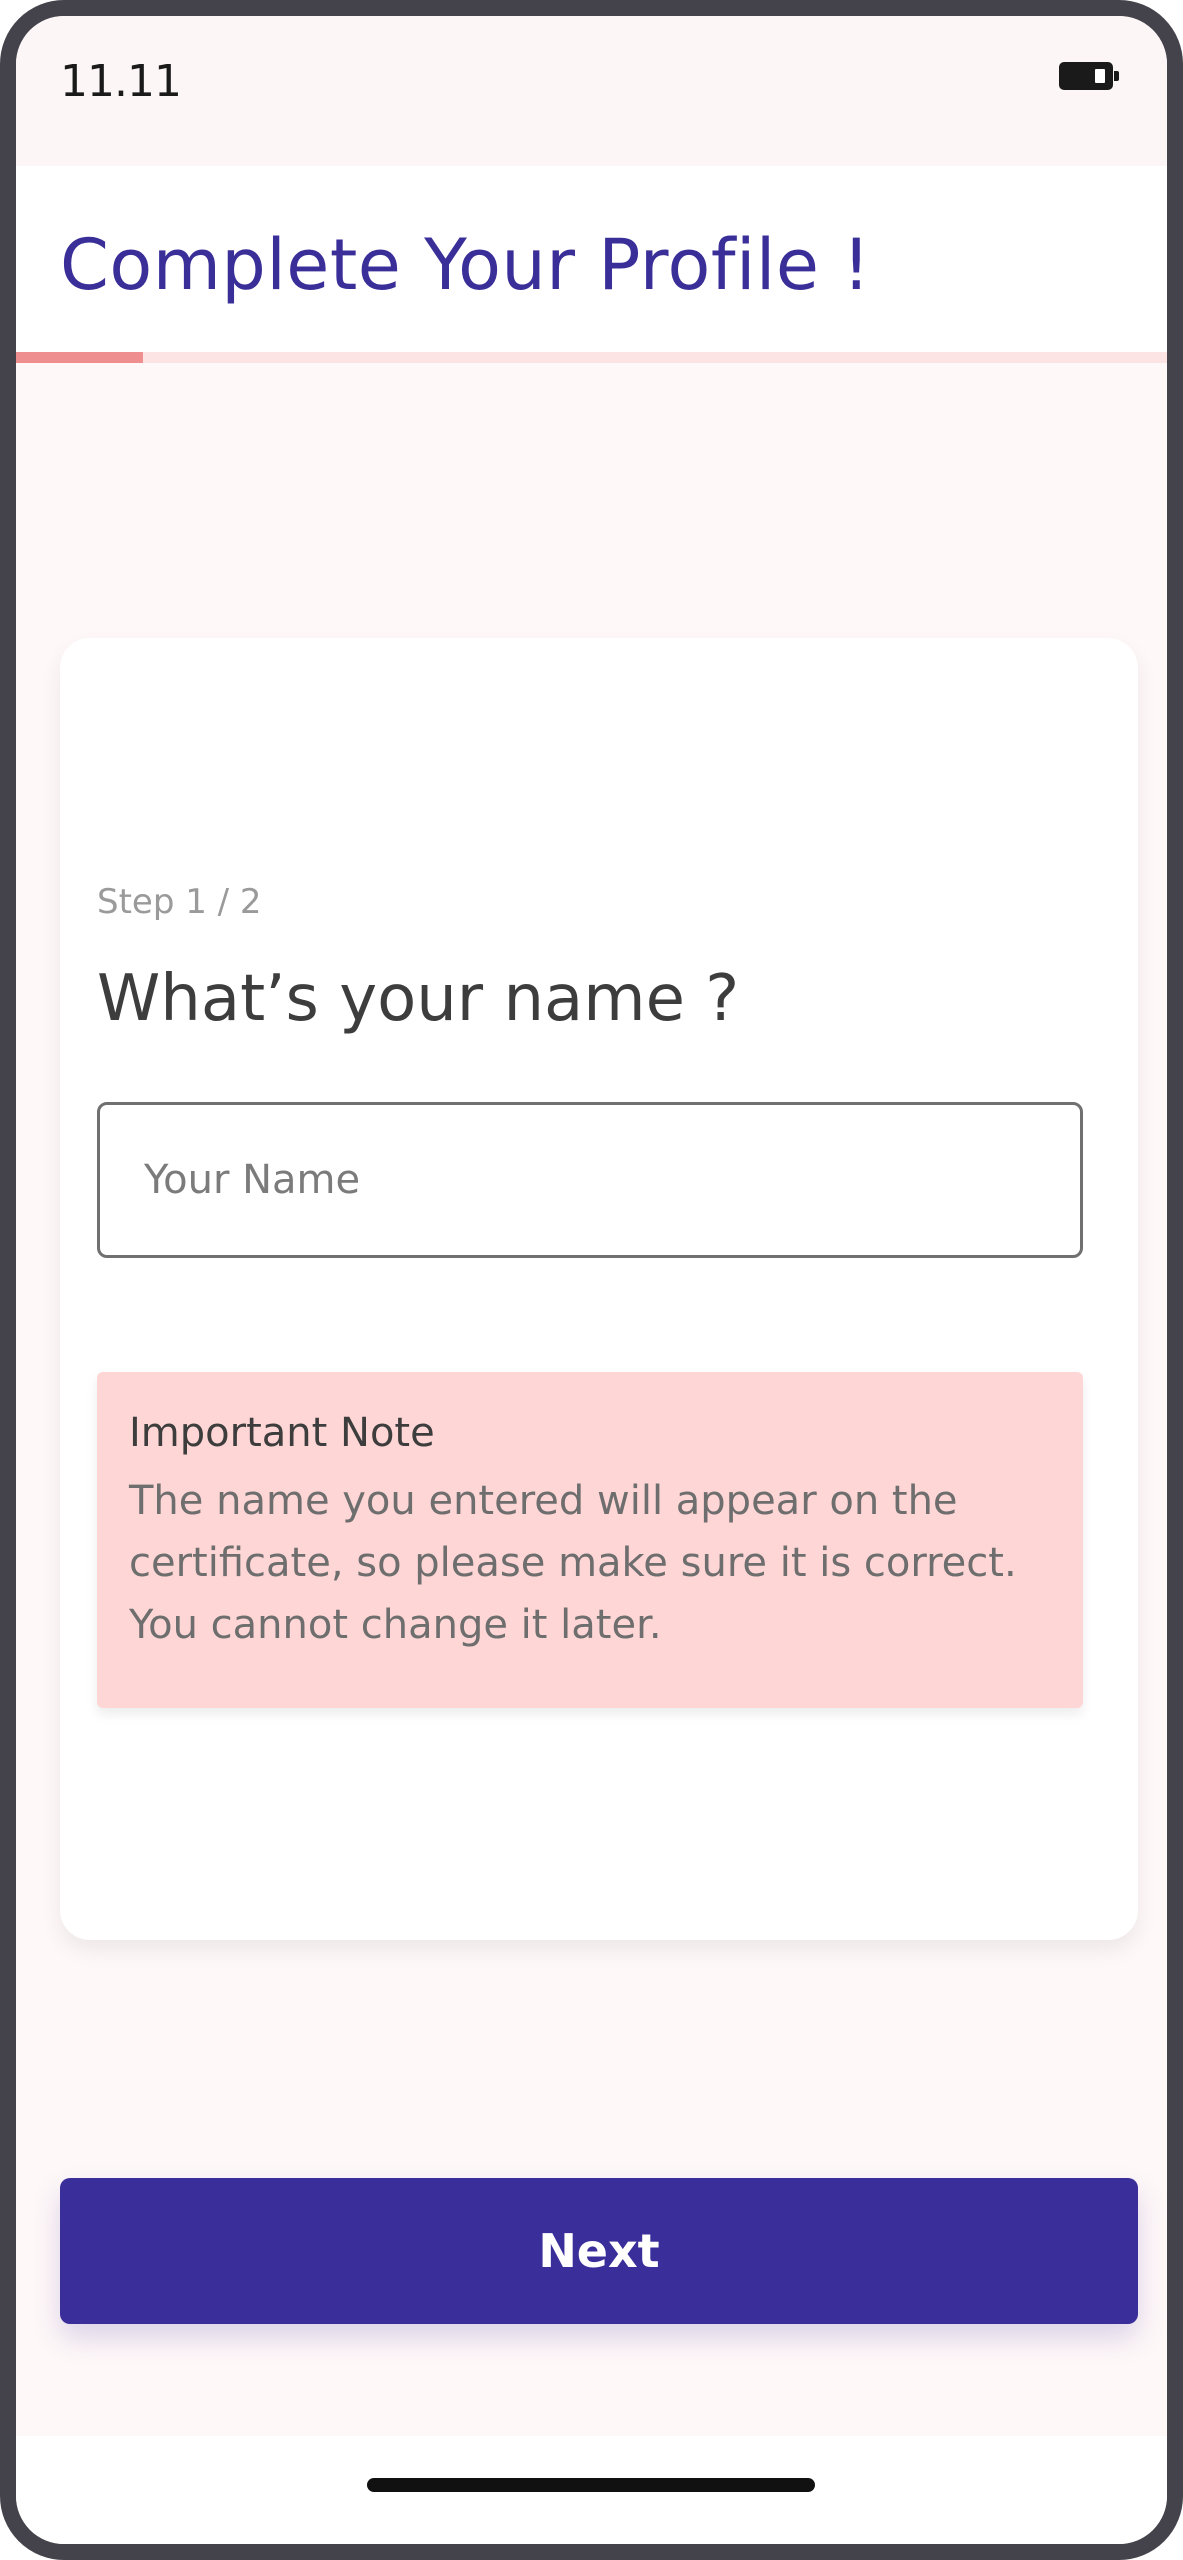 The image size is (1183, 2560). Describe the element at coordinates (1100, 76) in the screenshot. I see `battery-level` at that location.